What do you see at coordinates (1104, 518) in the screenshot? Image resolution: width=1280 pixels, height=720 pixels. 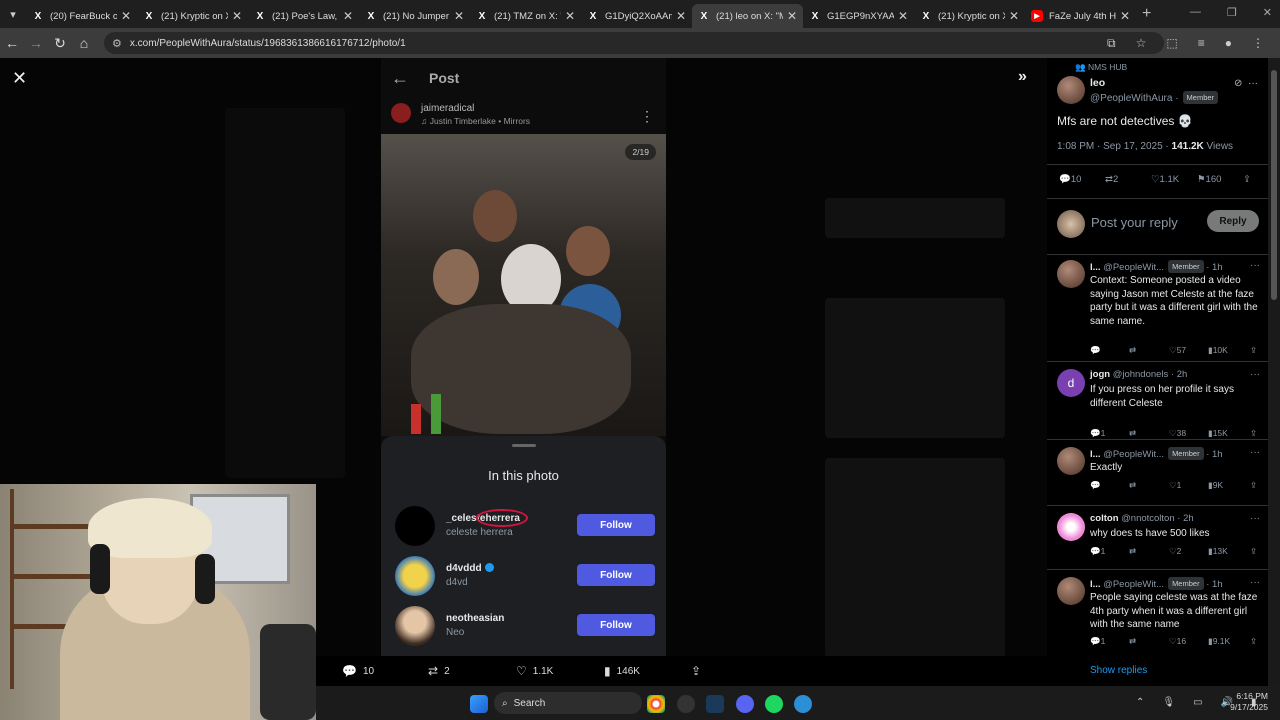 I see `reply-author-name: colton` at bounding box center [1104, 518].